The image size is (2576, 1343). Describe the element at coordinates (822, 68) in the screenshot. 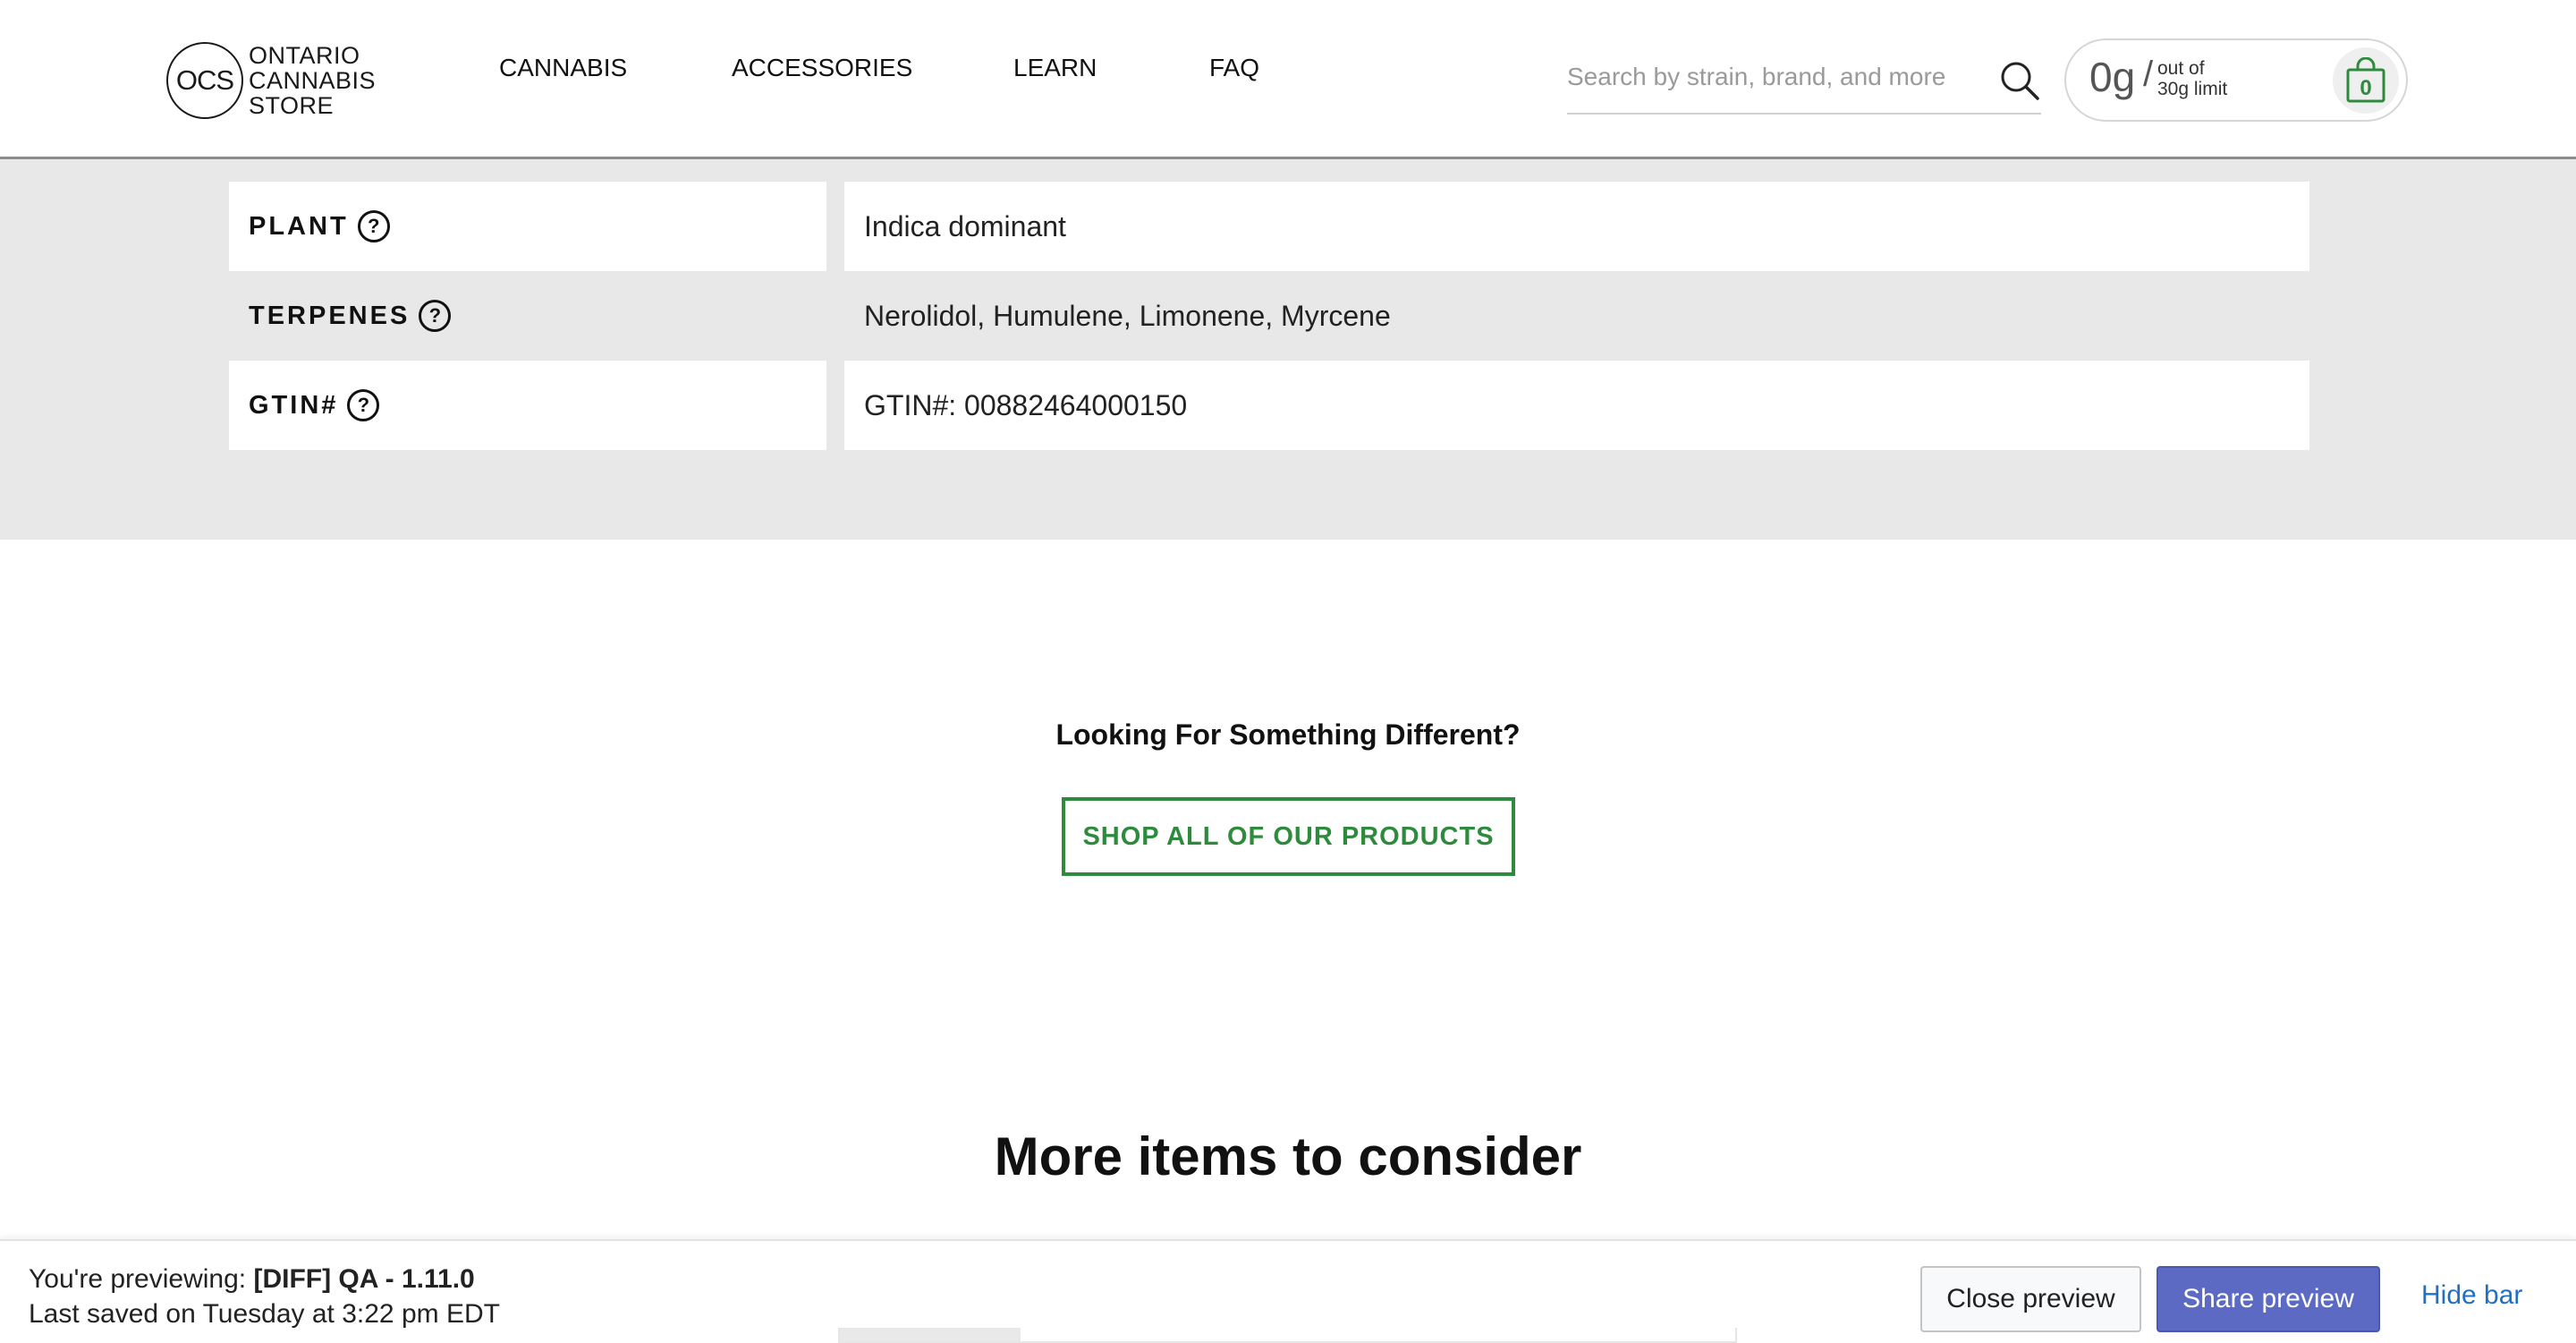

I see `nav-accessories: ACCESSORIES` at that location.